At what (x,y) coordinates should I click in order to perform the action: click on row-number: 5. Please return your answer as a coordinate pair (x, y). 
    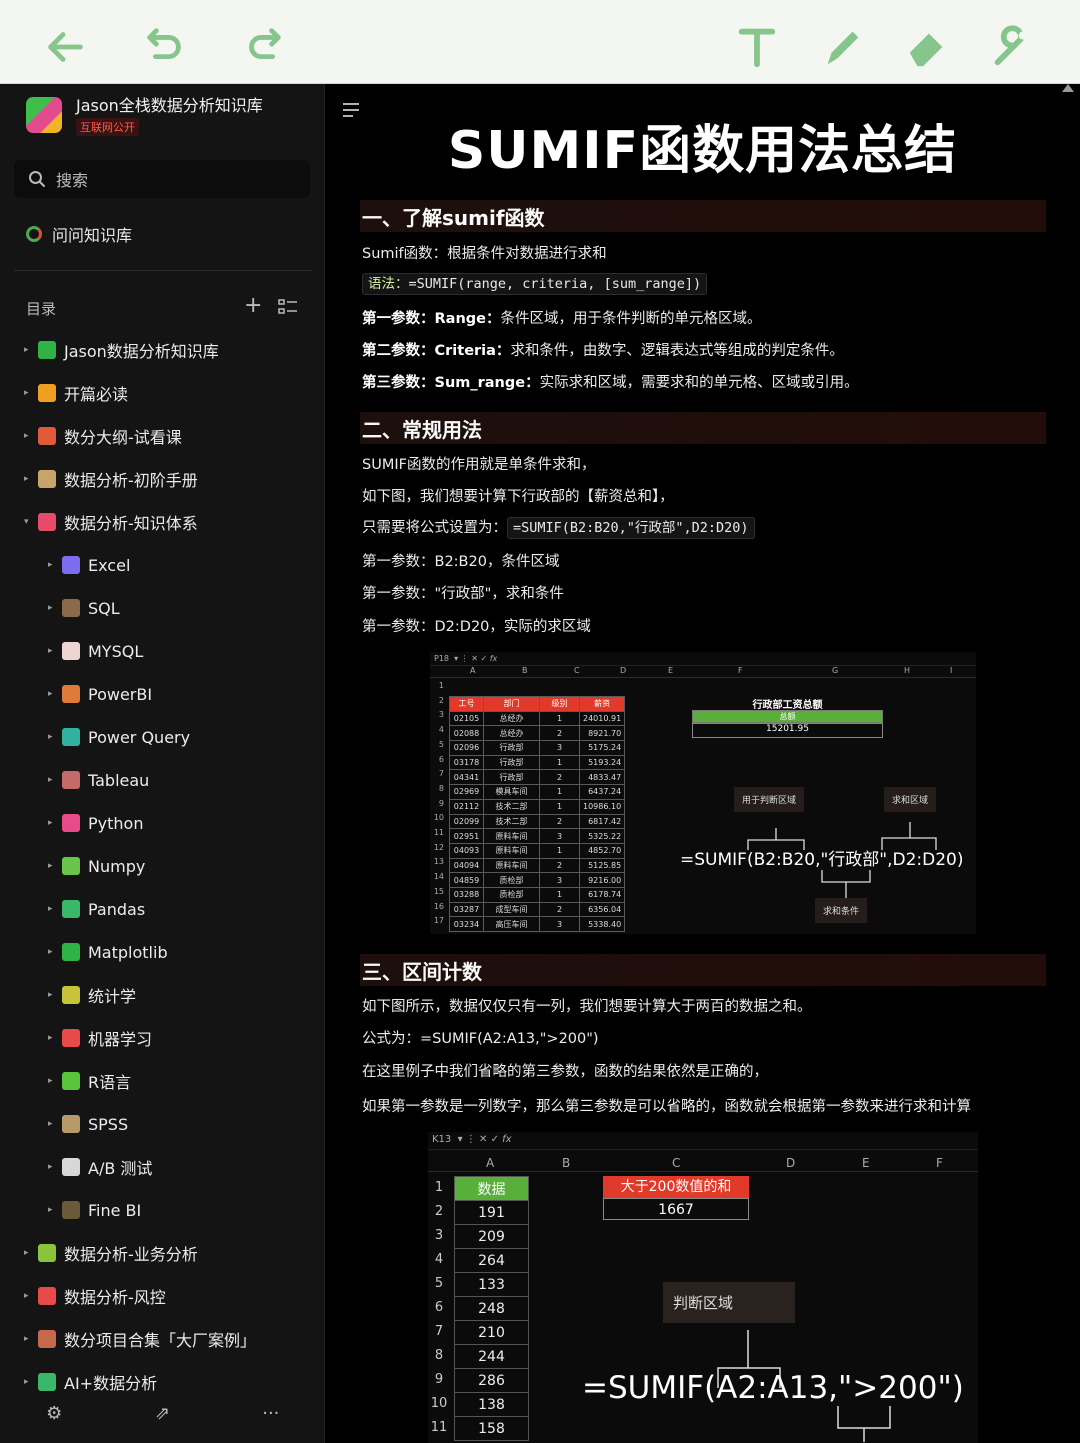
    Looking at the image, I should click on (441, 744).